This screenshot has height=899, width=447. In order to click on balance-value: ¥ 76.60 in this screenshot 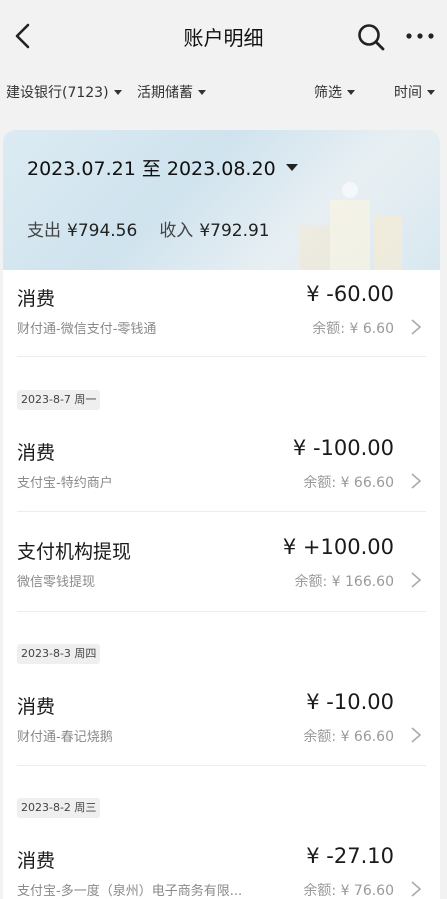, I will do `click(367, 891)`.